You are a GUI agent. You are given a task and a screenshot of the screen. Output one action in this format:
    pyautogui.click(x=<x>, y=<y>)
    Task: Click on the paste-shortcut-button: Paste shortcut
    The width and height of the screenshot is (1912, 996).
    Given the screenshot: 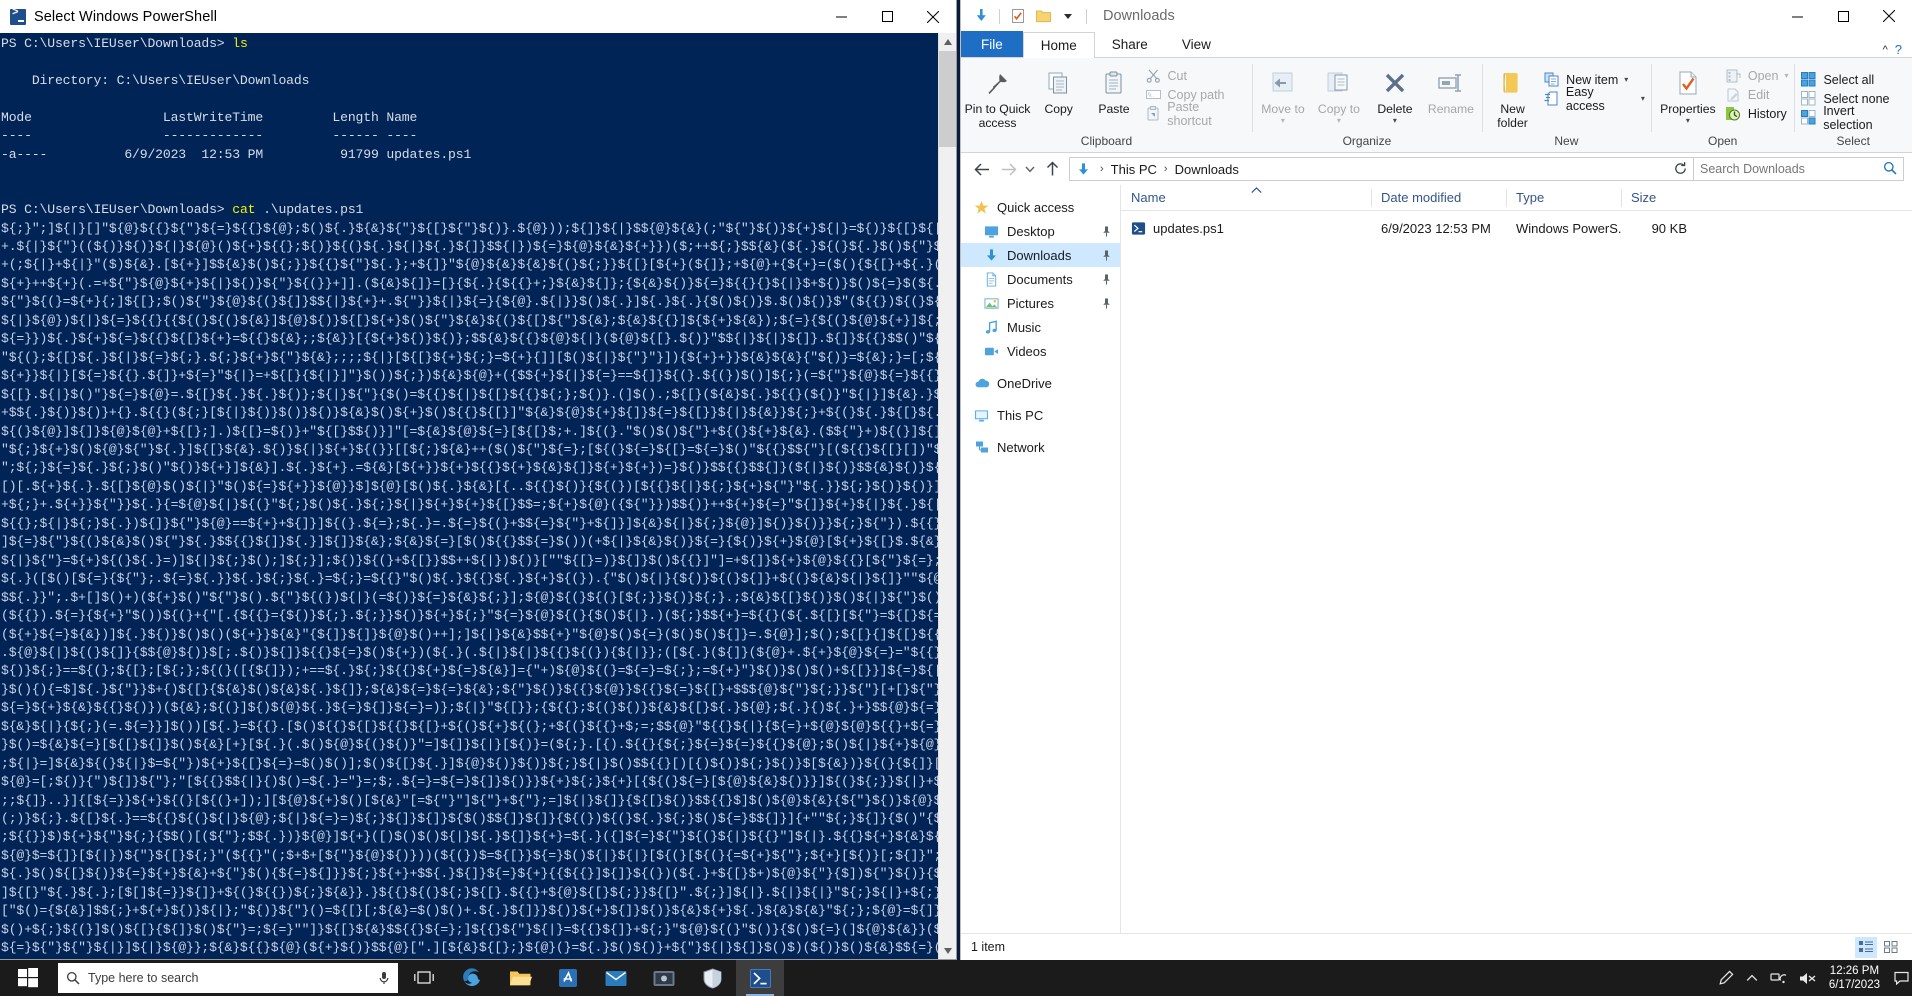 What is the action you would take?
    pyautogui.click(x=1195, y=114)
    